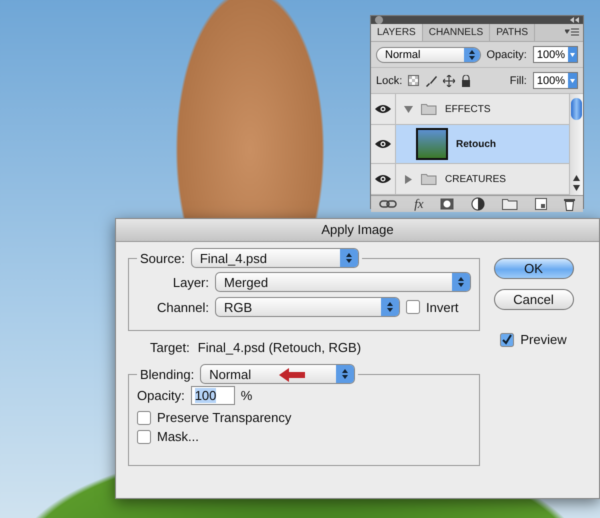 Image resolution: width=600 pixels, height=518 pixels. What do you see at coordinates (513, 32) in the screenshot?
I see `panel-tab: PATHS` at bounding box center [513, 32].